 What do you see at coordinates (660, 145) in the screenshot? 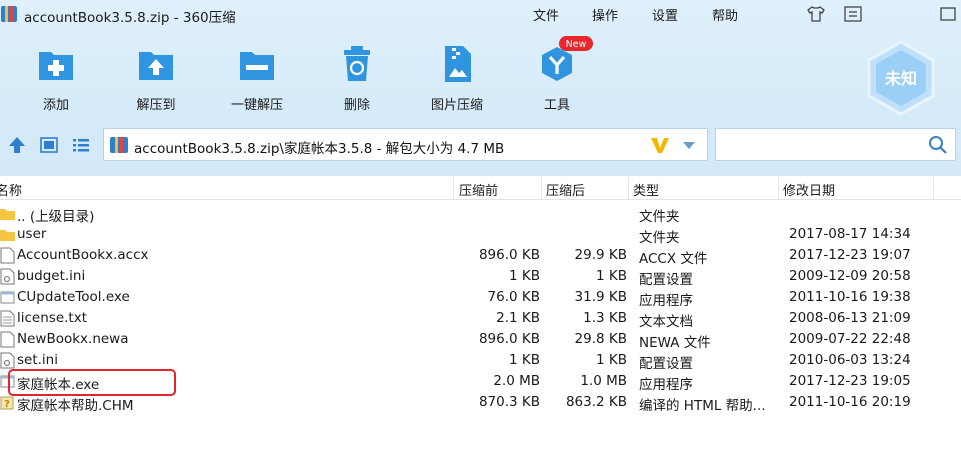
I see `verified-v-icon` at bounding box center [660, 145].